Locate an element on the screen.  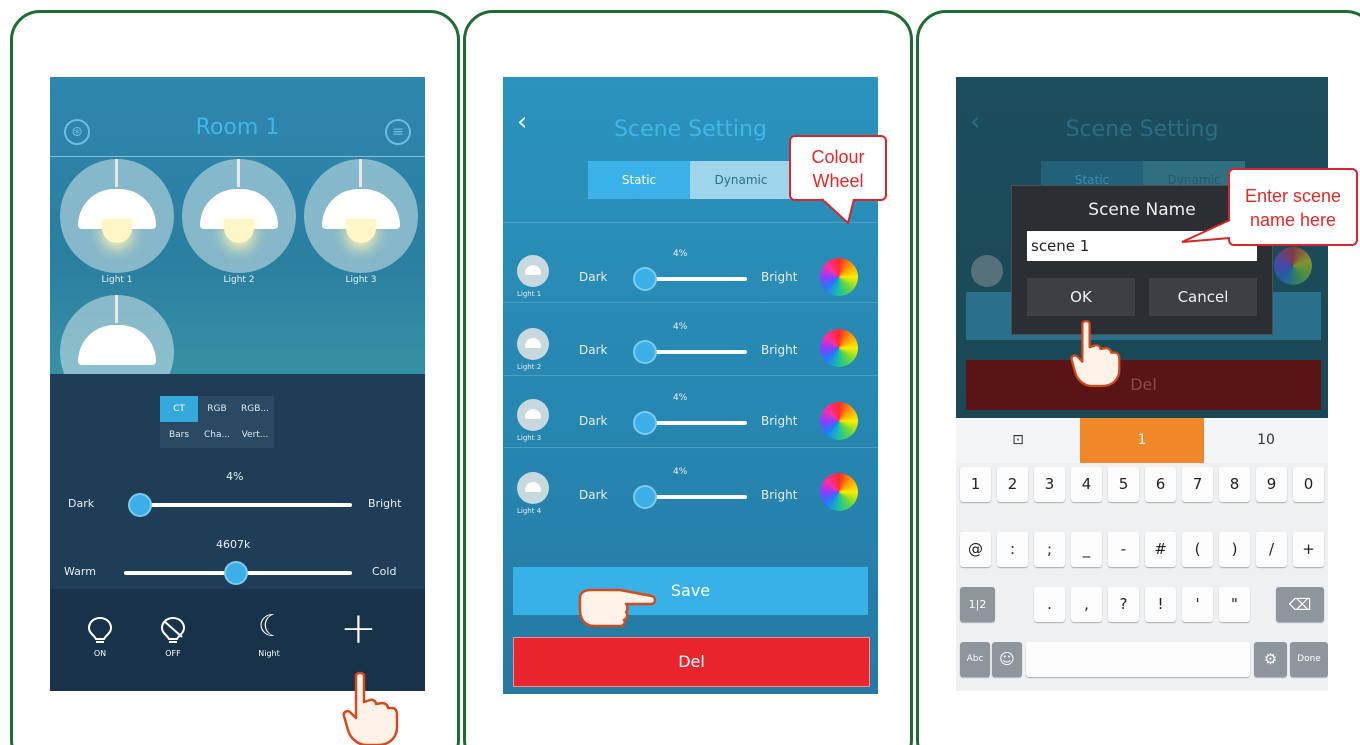
off-label: OFF is located at coordinates (173, 653).